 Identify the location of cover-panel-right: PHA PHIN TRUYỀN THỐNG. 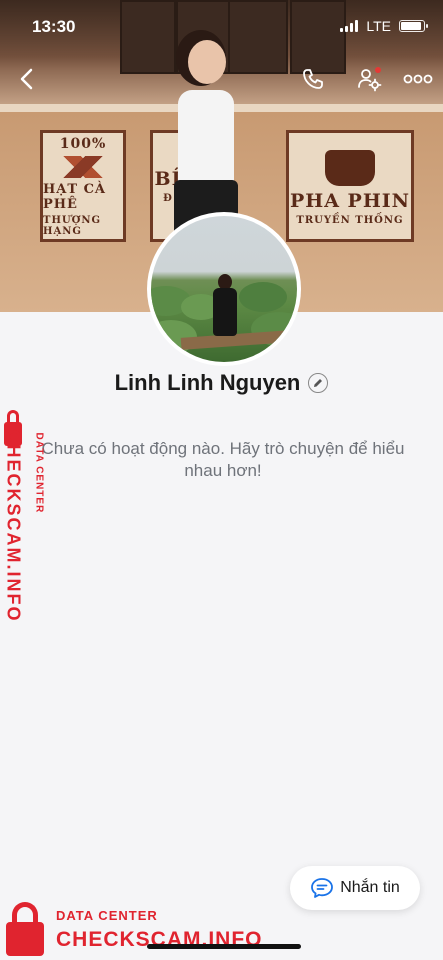
(350, 186).